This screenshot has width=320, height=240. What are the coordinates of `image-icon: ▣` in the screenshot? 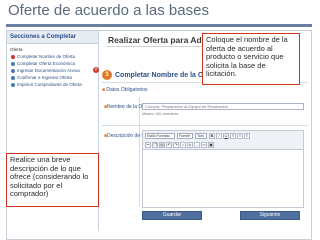 It's located at (211, 145).